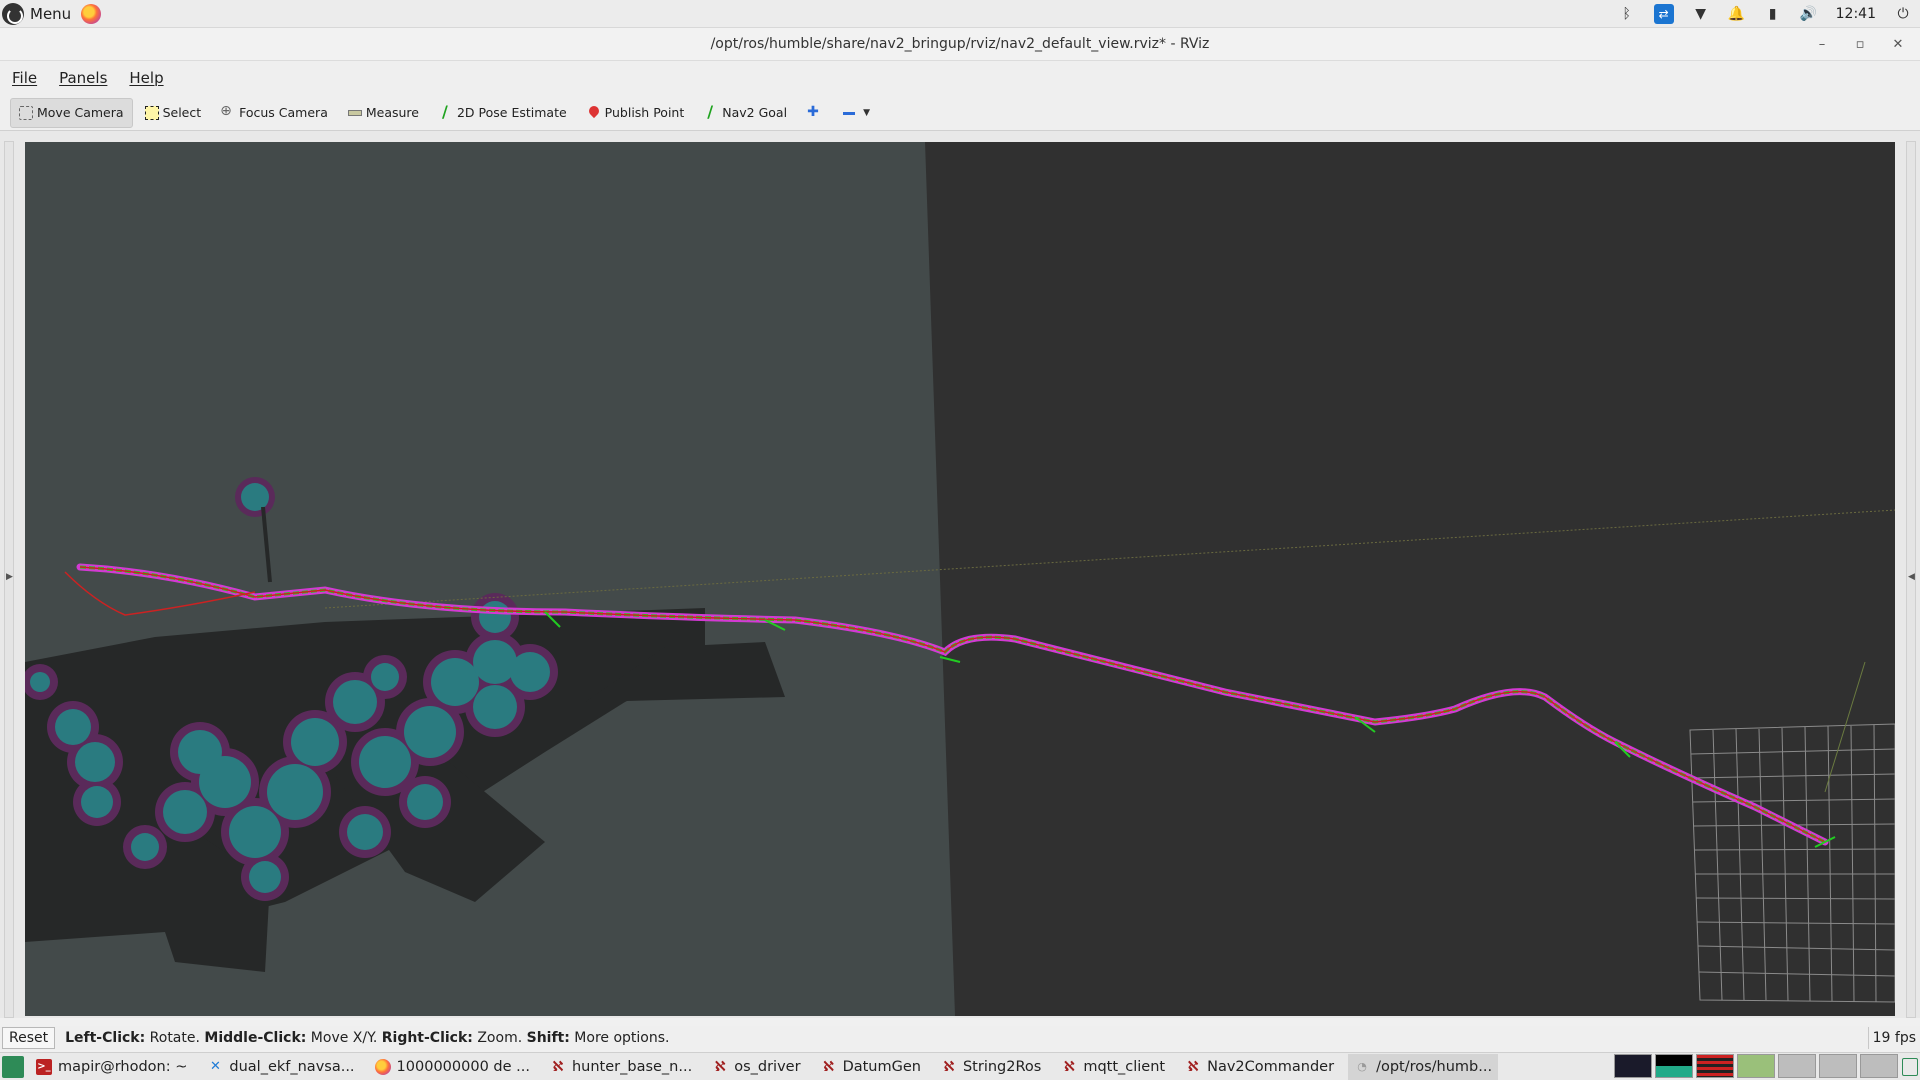  I want to click on focus-camera-button: Focus Camera, so click(274, 113).